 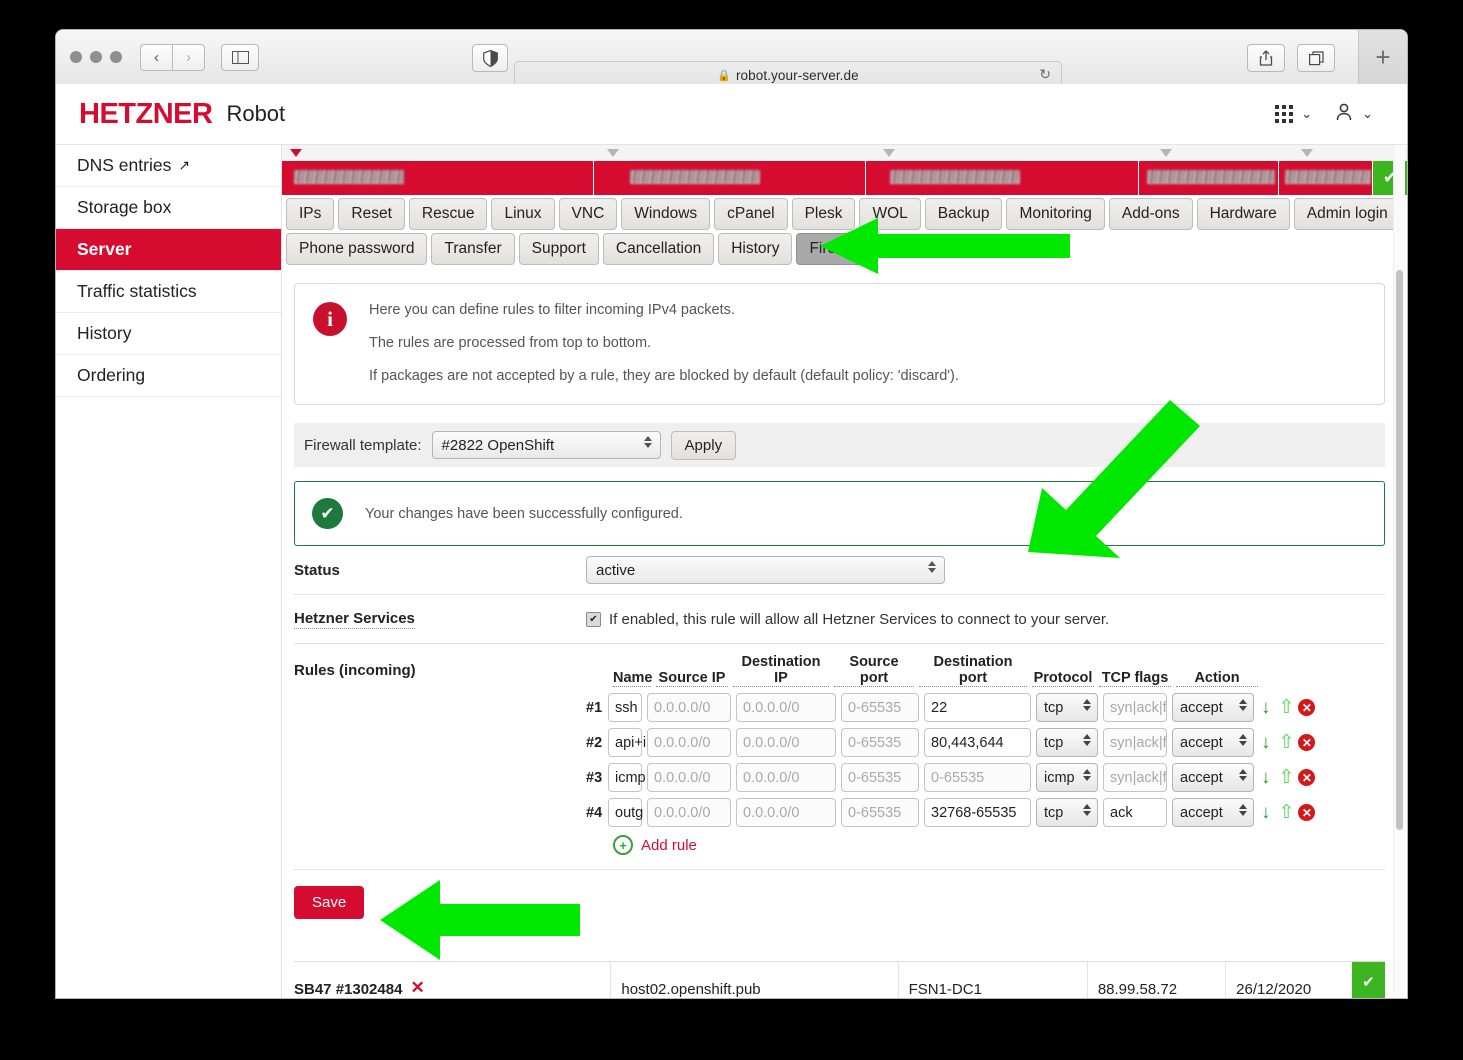 What do you see at coordinates (558, 249) in the screenshot?
I see `server-tab-support: Support` at bounding box center [558, 249].